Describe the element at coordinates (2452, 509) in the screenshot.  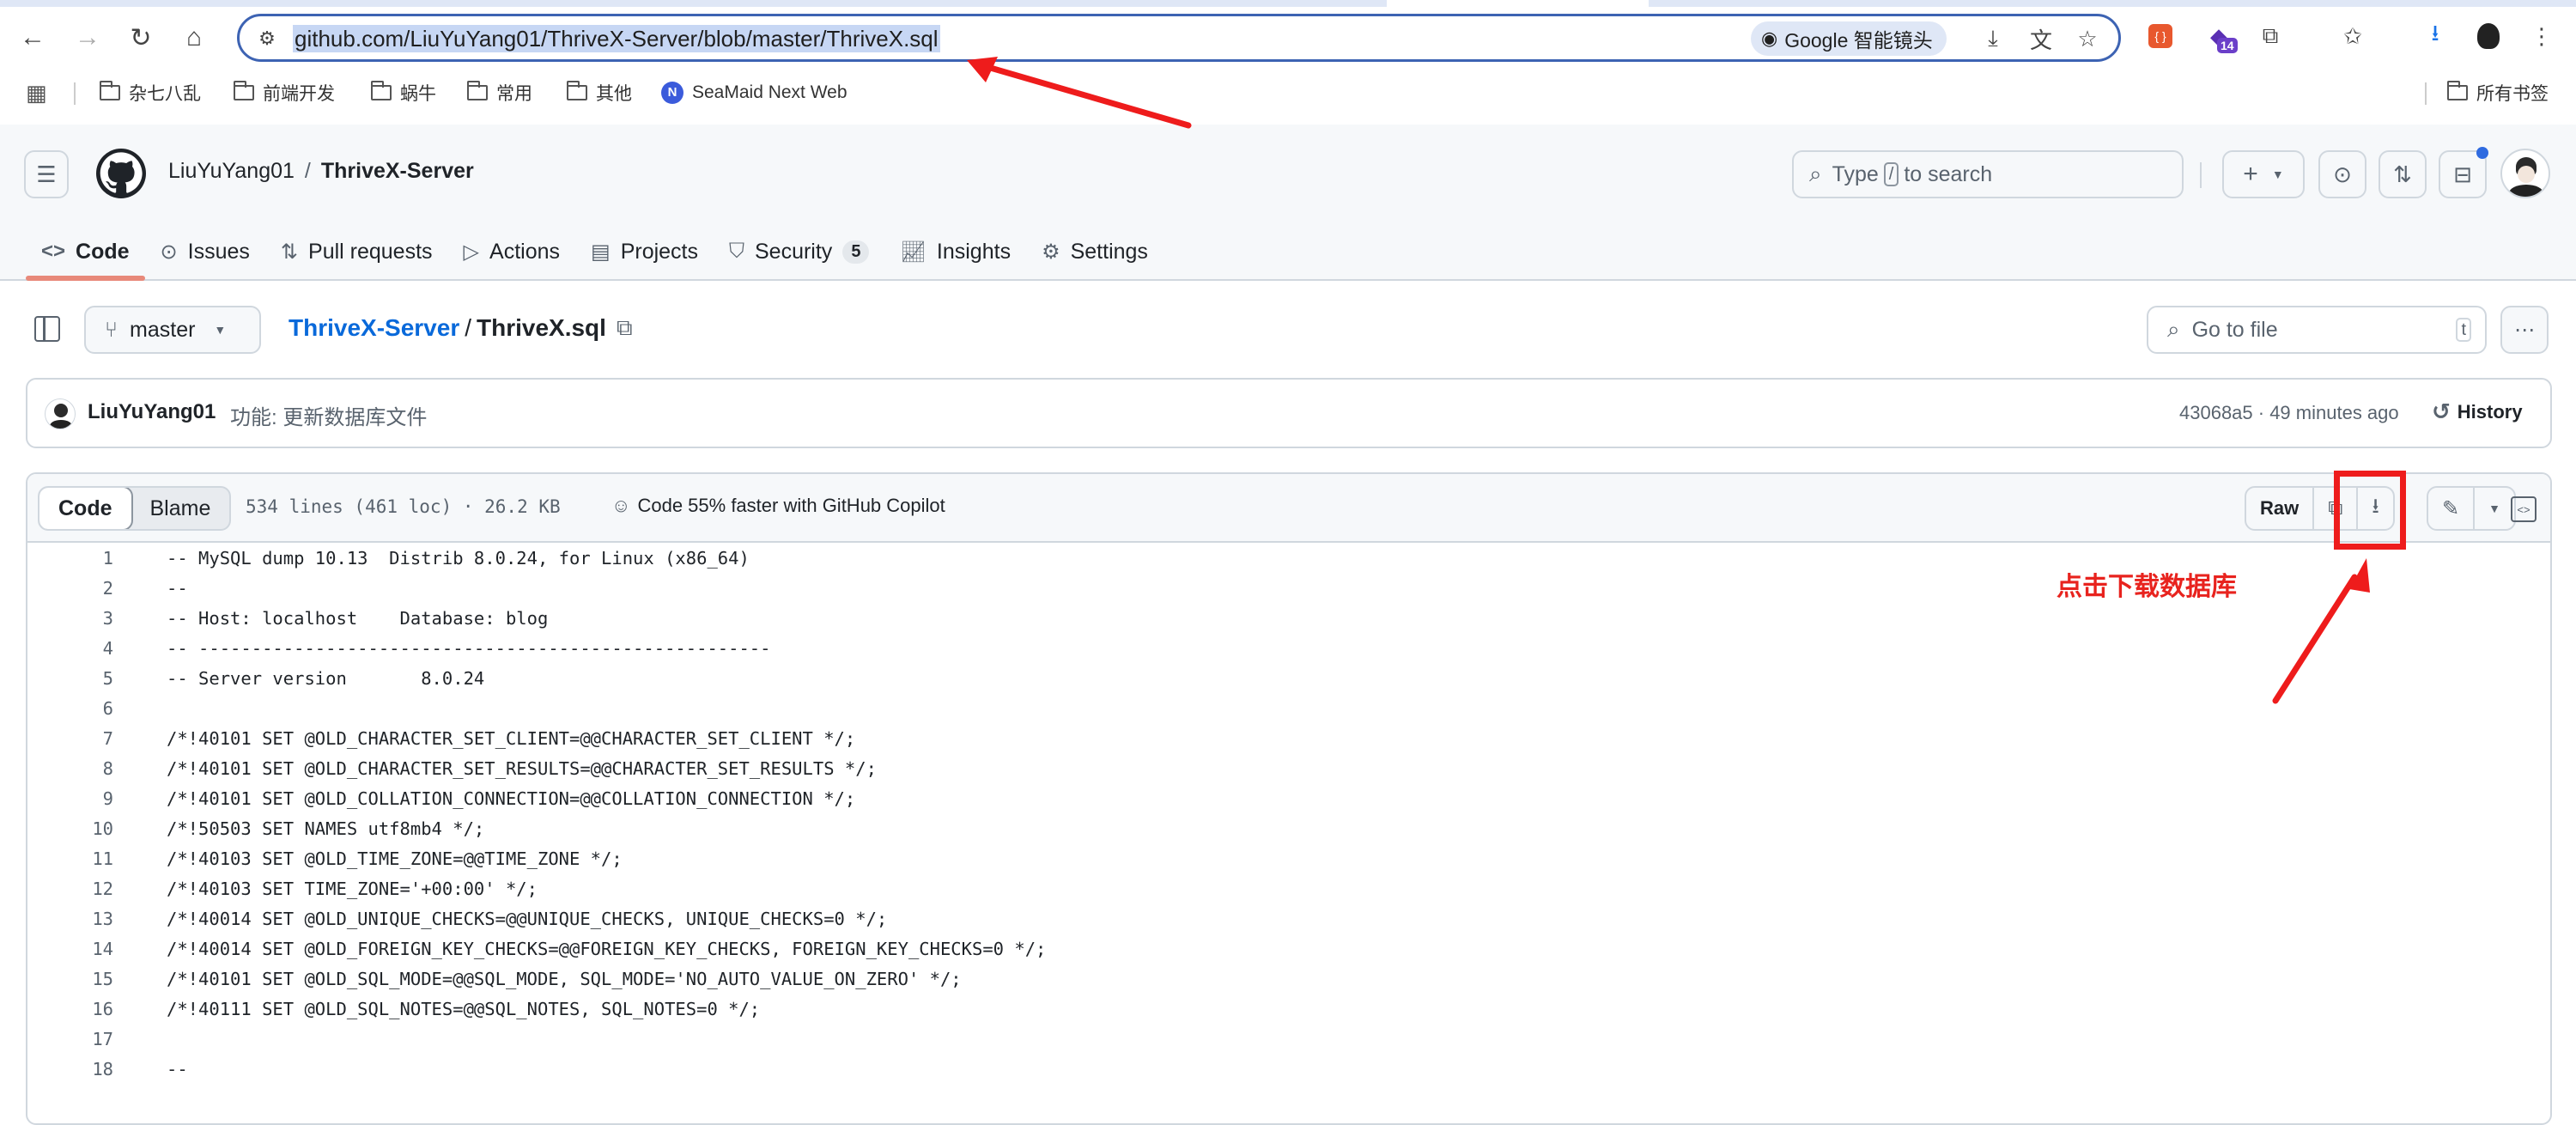
I see `edit-file-button: ✎` at that location.